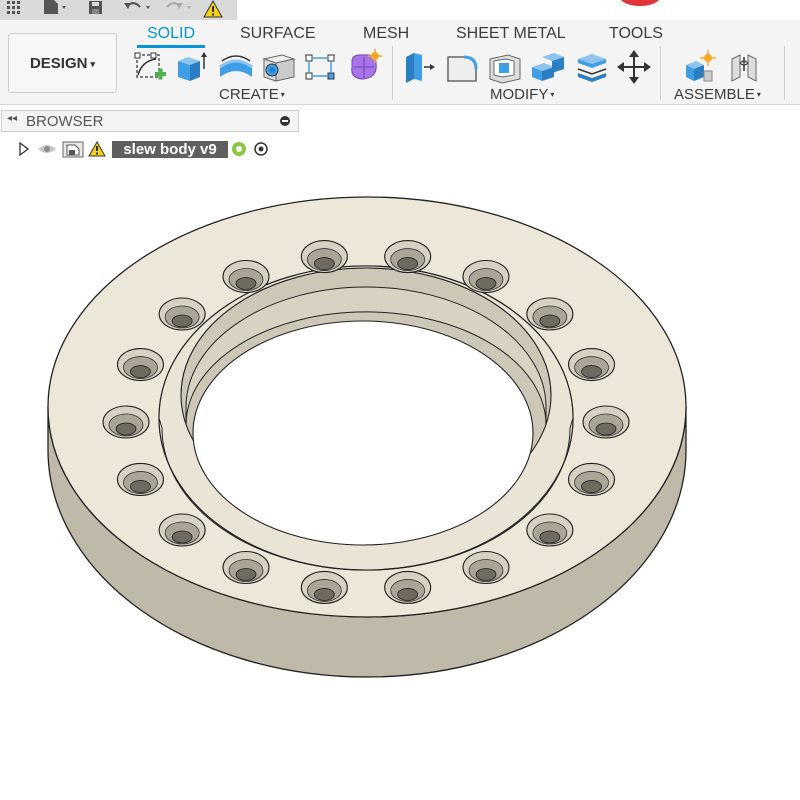 Image resolution: width=800 pixels, height=800 pixels. I want to click on fillet-icon, so click(462, 67).